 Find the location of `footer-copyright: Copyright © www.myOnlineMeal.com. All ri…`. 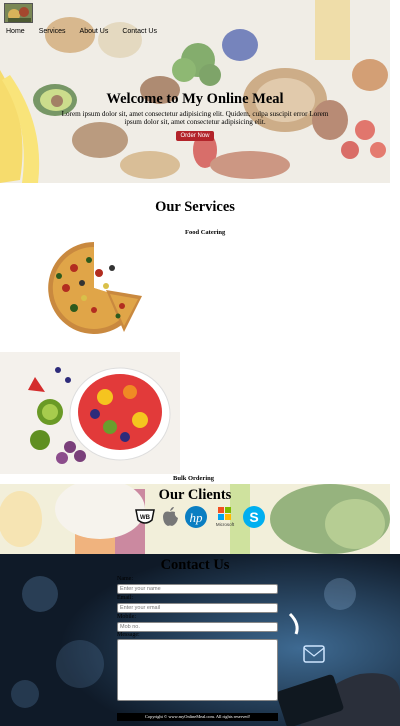

footer-copyright: Copyright © www.myOnlineMeal.com. All ri… is located at coordinates (197, 717).